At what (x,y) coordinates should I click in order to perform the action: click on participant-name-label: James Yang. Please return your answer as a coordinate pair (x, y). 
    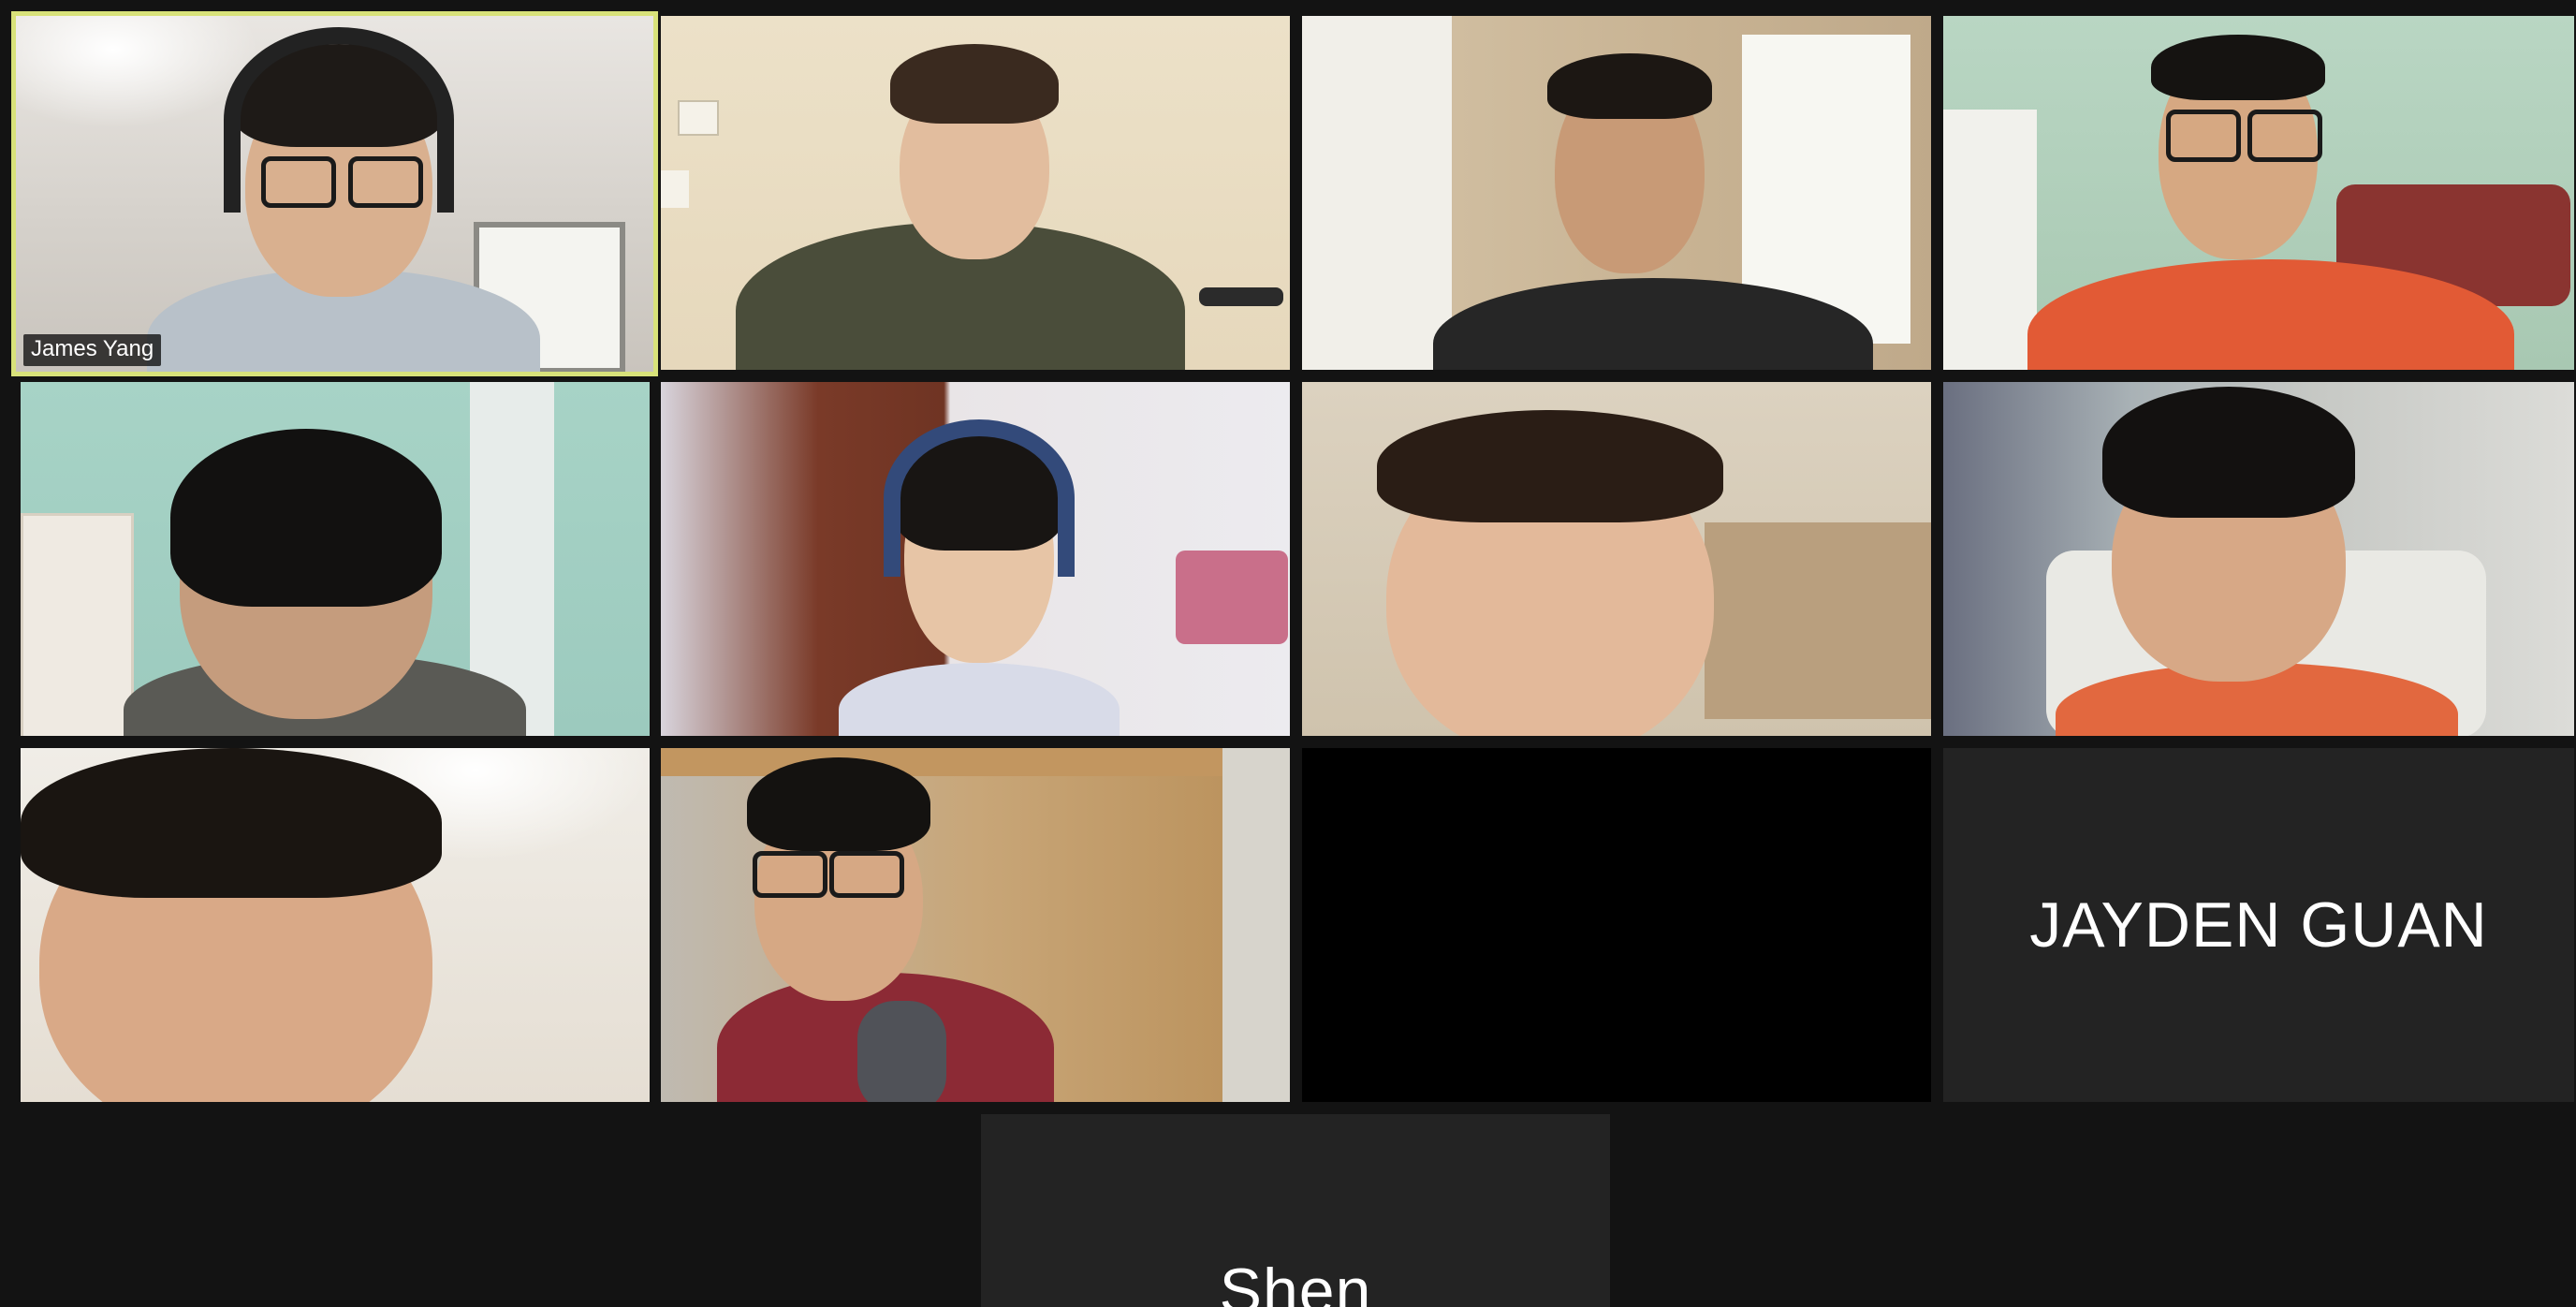
    Looking at the image, I should click on (93, 350).